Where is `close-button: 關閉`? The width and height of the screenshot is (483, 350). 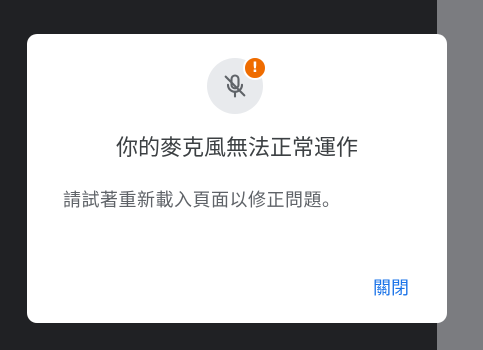 close-button: 關閉 is located at coordinates (391, 287).